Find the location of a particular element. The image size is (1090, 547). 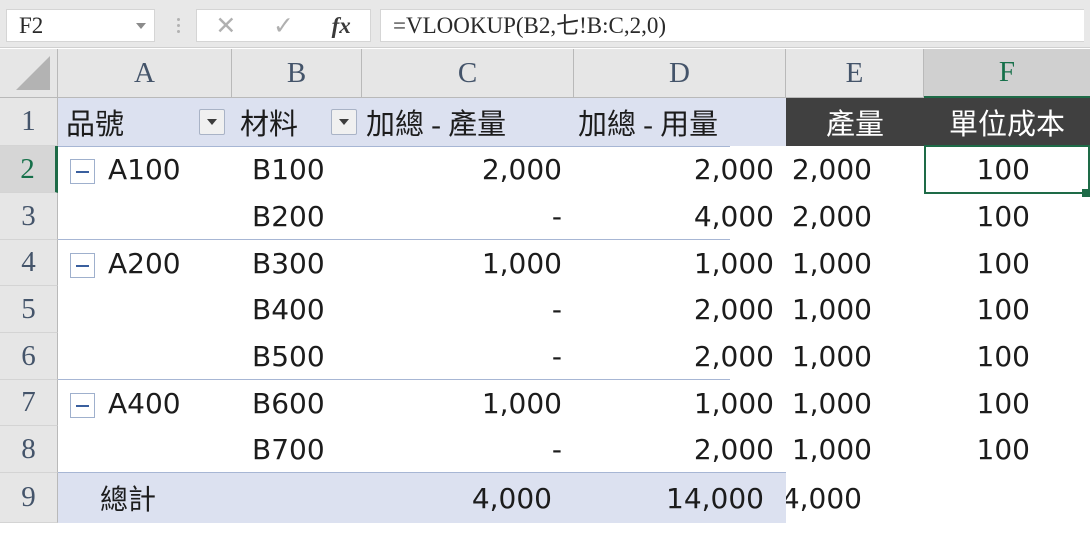

cell-d9: 14,000 is located at coordinates (680, 498).